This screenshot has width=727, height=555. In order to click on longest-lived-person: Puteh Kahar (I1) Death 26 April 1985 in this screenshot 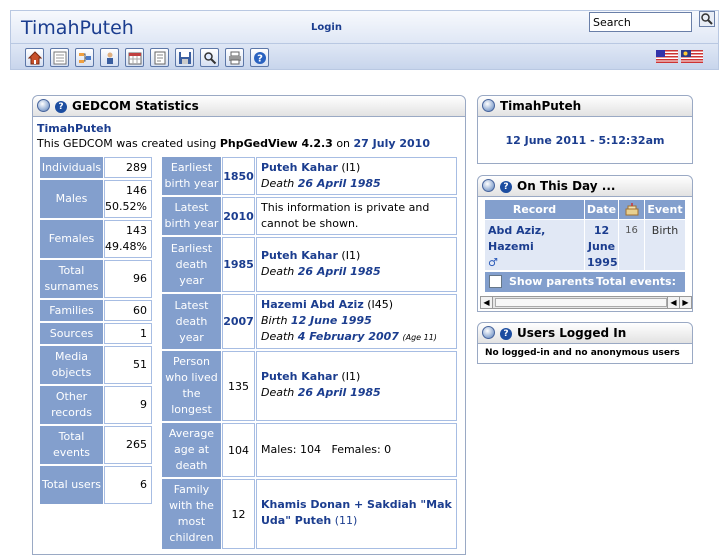, I will do `click(356, 386)`.